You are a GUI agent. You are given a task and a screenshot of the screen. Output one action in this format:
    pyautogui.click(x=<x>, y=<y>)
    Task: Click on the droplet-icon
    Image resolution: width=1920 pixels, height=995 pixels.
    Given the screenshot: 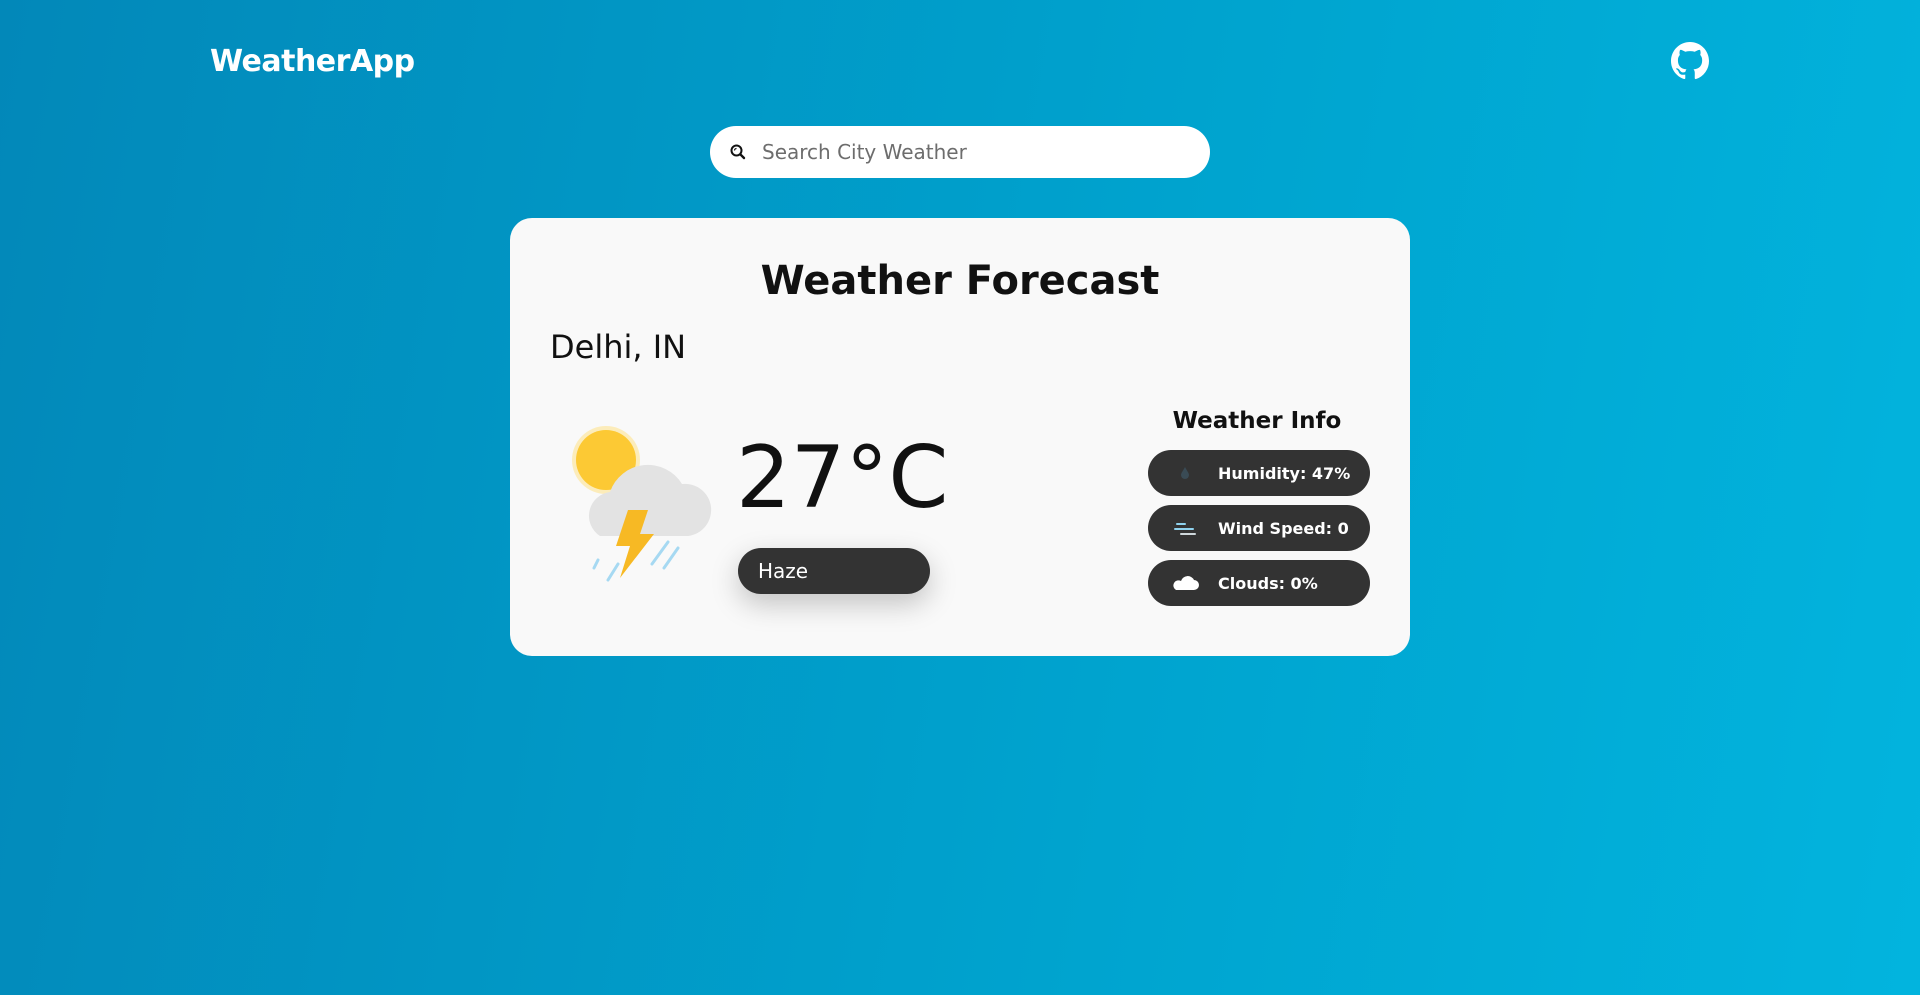 What is the action you would take?
    pyautogui.click(x=1185, y=473)
    